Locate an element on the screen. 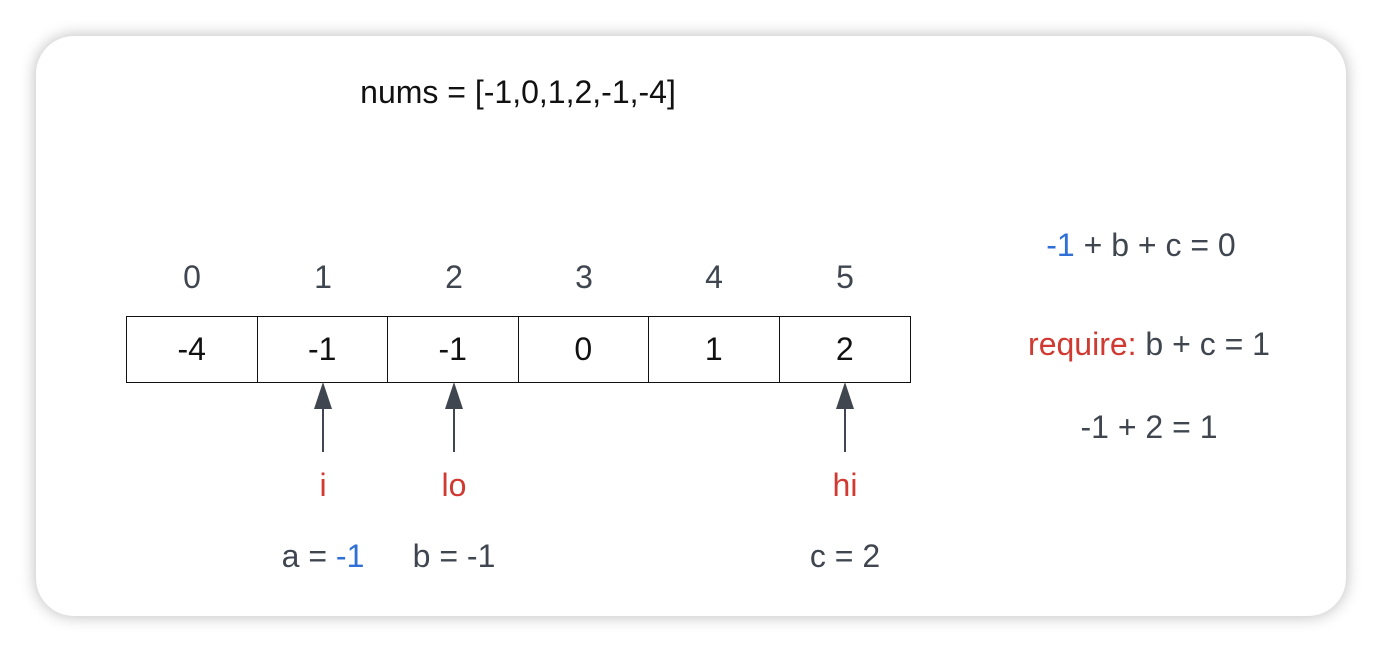 This screenshot has height=652, width=1382. value-a: a = -1 is located at coordinates (323, 556).